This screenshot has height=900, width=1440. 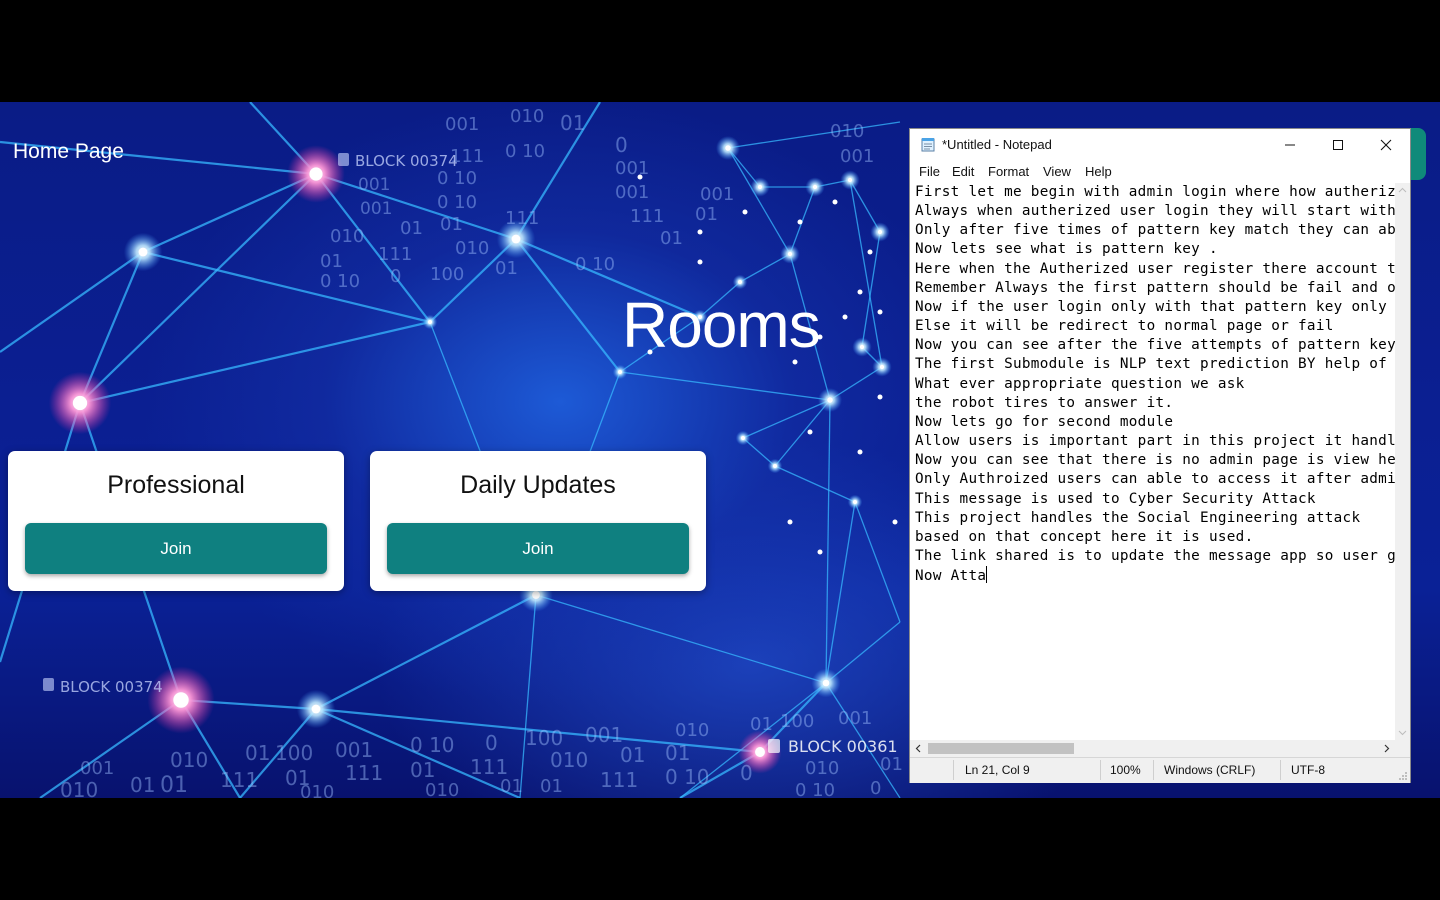 I want to click on notepad-app-icon, so click(x=928, y=145).